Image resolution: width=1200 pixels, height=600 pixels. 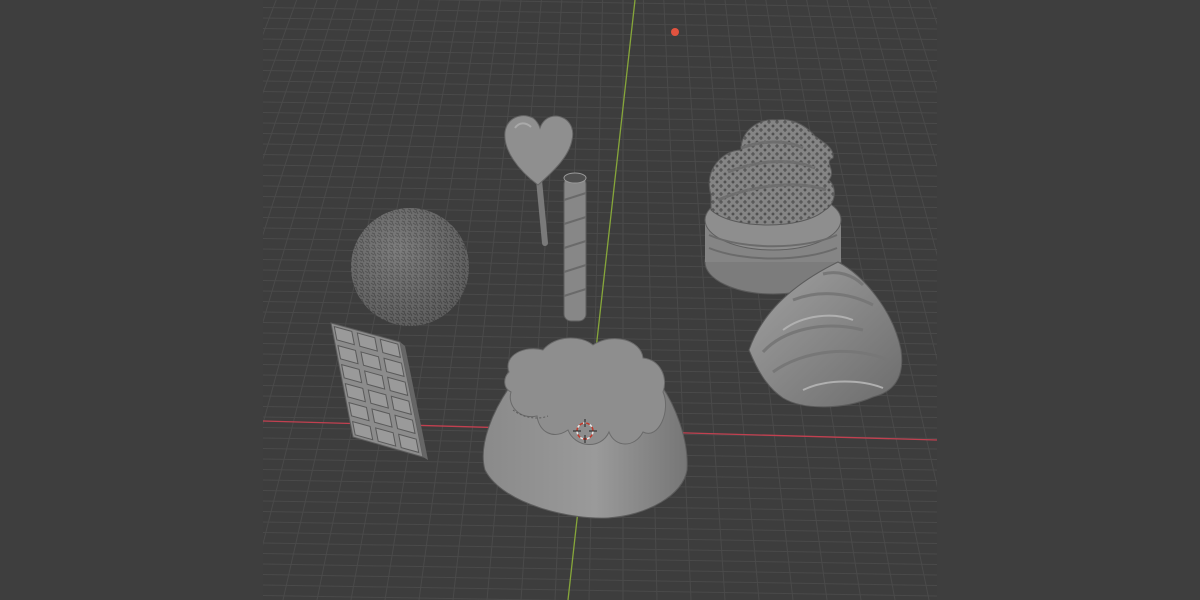 I want to click on wafer-straw-object, so click(x=575, y=247).